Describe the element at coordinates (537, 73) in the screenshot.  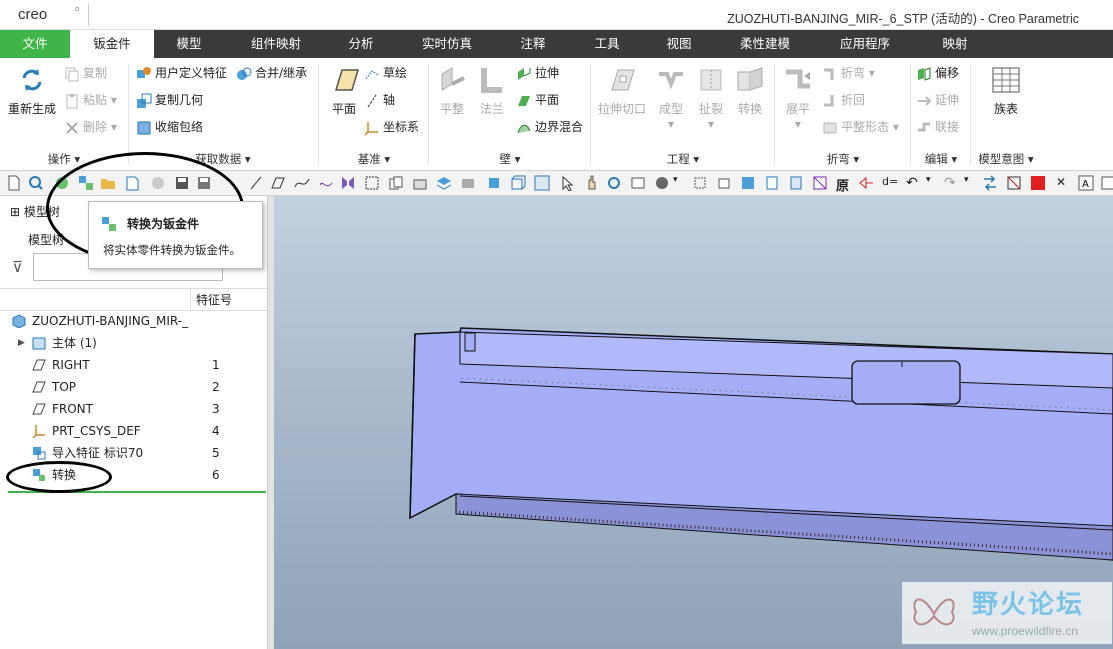
I see `extrude-wall-button: 拉伸` at that location.